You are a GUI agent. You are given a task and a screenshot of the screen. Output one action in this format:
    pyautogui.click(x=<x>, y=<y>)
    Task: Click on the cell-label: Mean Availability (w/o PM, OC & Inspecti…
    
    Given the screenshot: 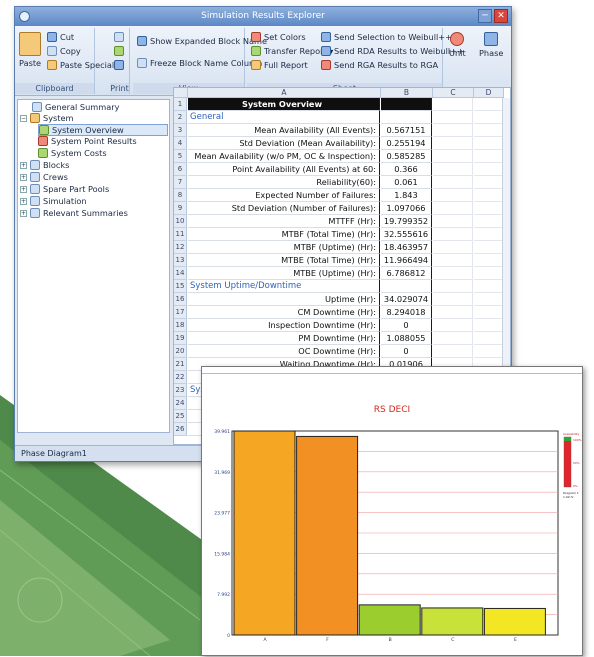 What is the action you would take?
    pyautogui.click(x=284, y=156)
    